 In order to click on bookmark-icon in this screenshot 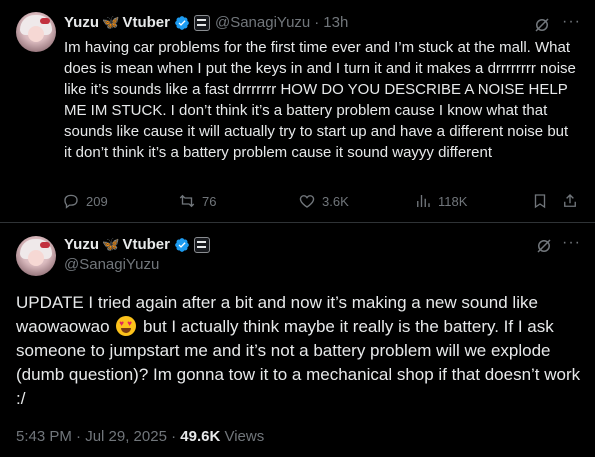, I will do `click(540, 201)`.